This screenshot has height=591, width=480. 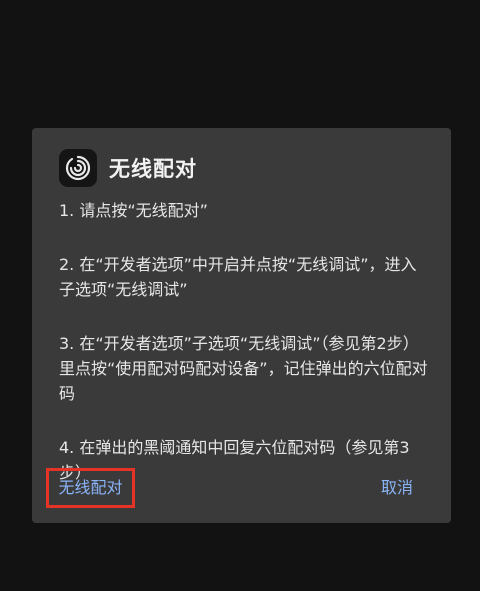 What do you see at coordinates (397, 488) in the screenshot?
I see `cancel-button: 取消` at bounding box center [397, 488].